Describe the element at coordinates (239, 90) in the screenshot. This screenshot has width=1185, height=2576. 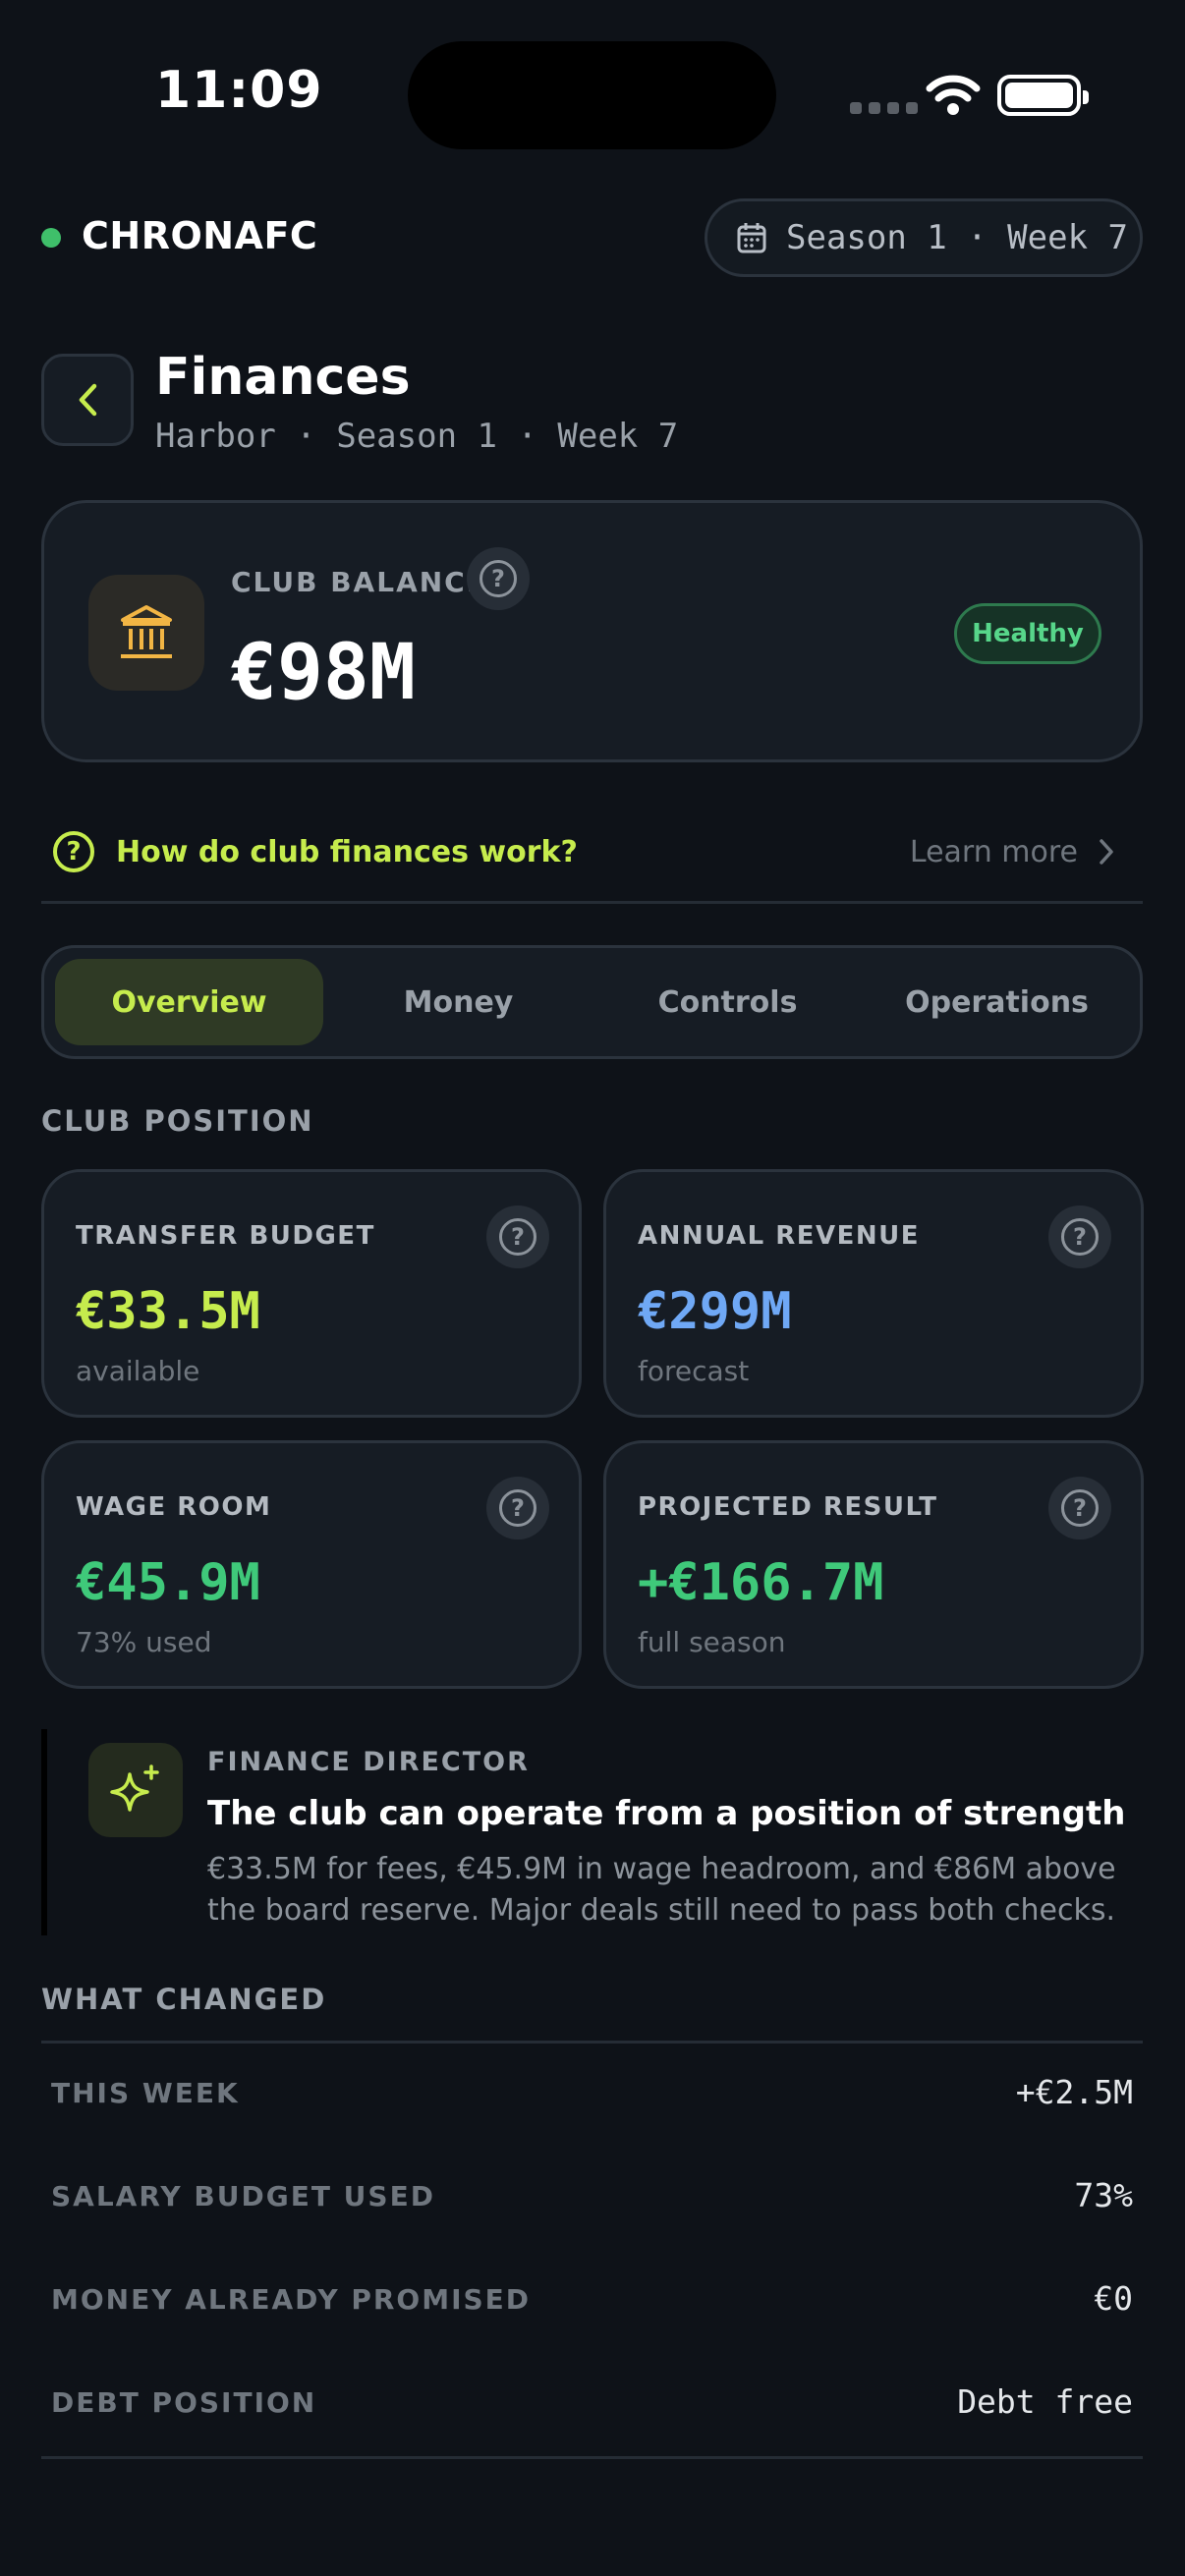
I see `status-time: 11:09` at that location.